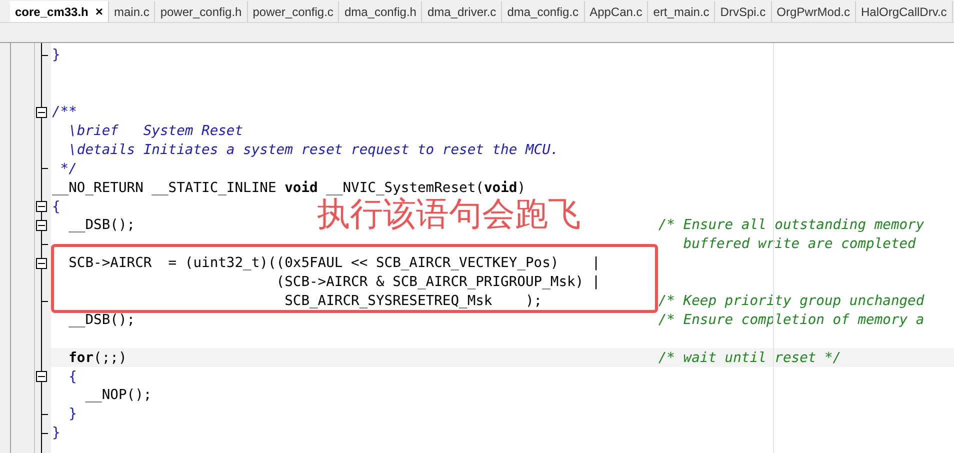 This screenshot has height=453, width=954. Describe the element at coordinates (799, 244) in the screenshot. I see `code-comment: buffered write are completed` at that location.